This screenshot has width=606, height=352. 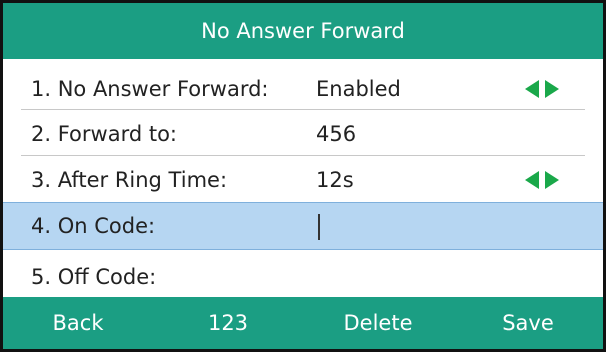 What do you see at coordinates (104, 134) in the screenshot?
I see `setting-label: 2. Forward to:` at bounding box center [104, 134].